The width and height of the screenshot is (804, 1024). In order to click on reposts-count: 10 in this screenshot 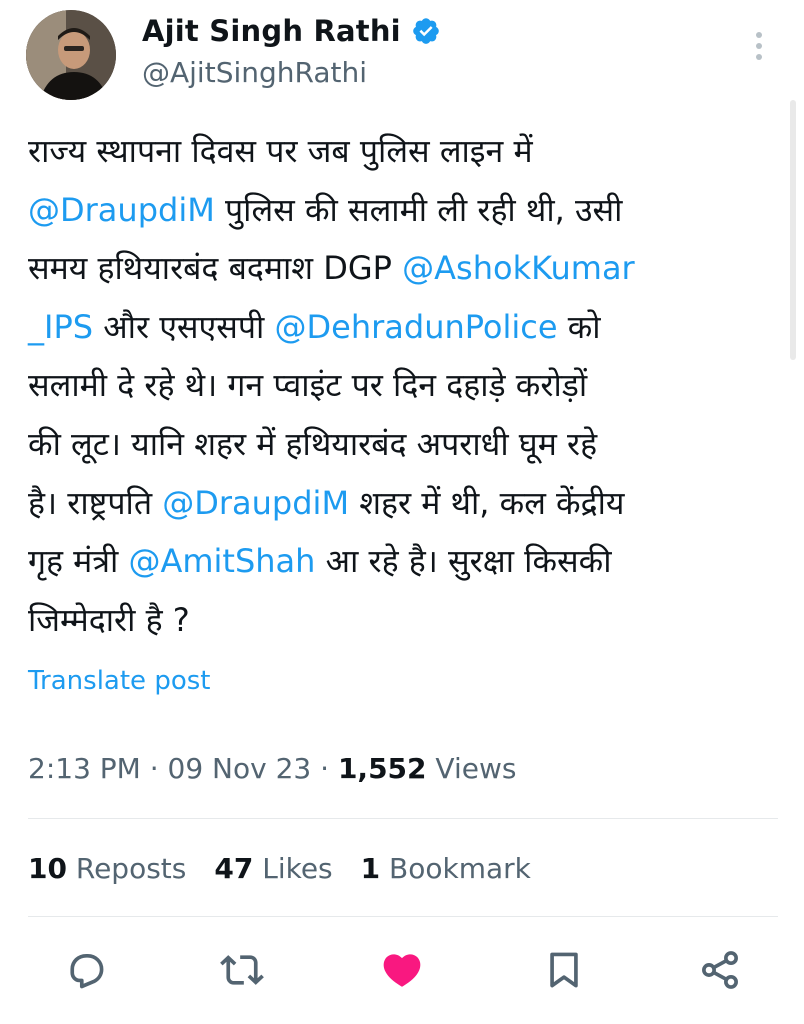, I will do `click(47, 868)`.